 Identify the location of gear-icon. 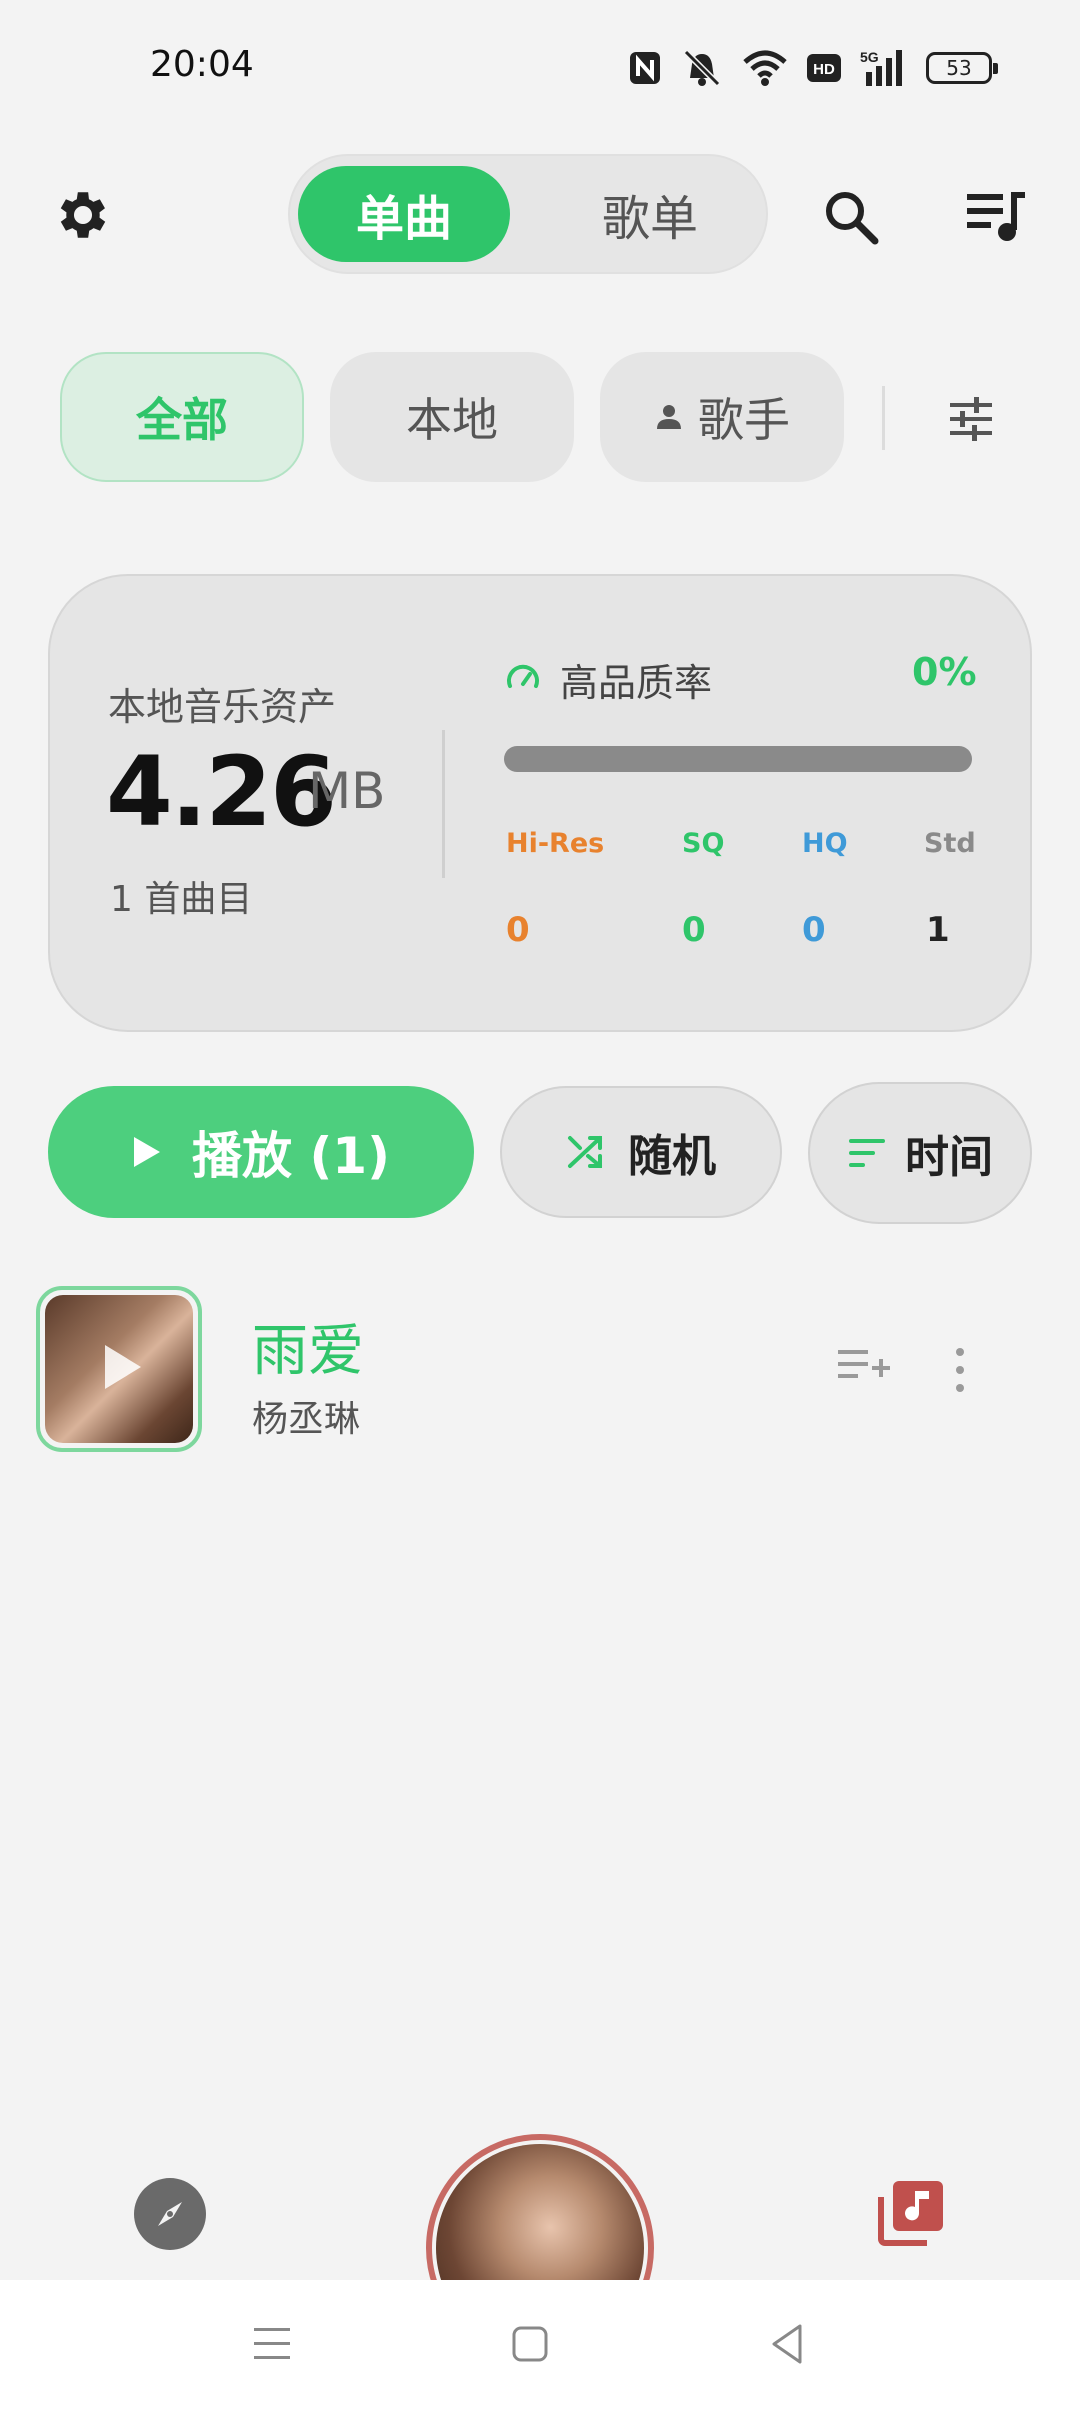
(83, 215).